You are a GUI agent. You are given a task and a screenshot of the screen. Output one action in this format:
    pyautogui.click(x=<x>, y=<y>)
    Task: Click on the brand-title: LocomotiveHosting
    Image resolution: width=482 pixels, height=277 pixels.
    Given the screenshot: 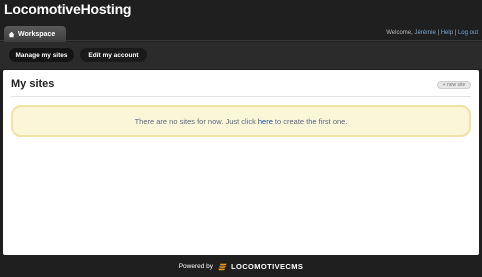 What is the action you would take?
    pyautogui.click(x=68, y=9)
    